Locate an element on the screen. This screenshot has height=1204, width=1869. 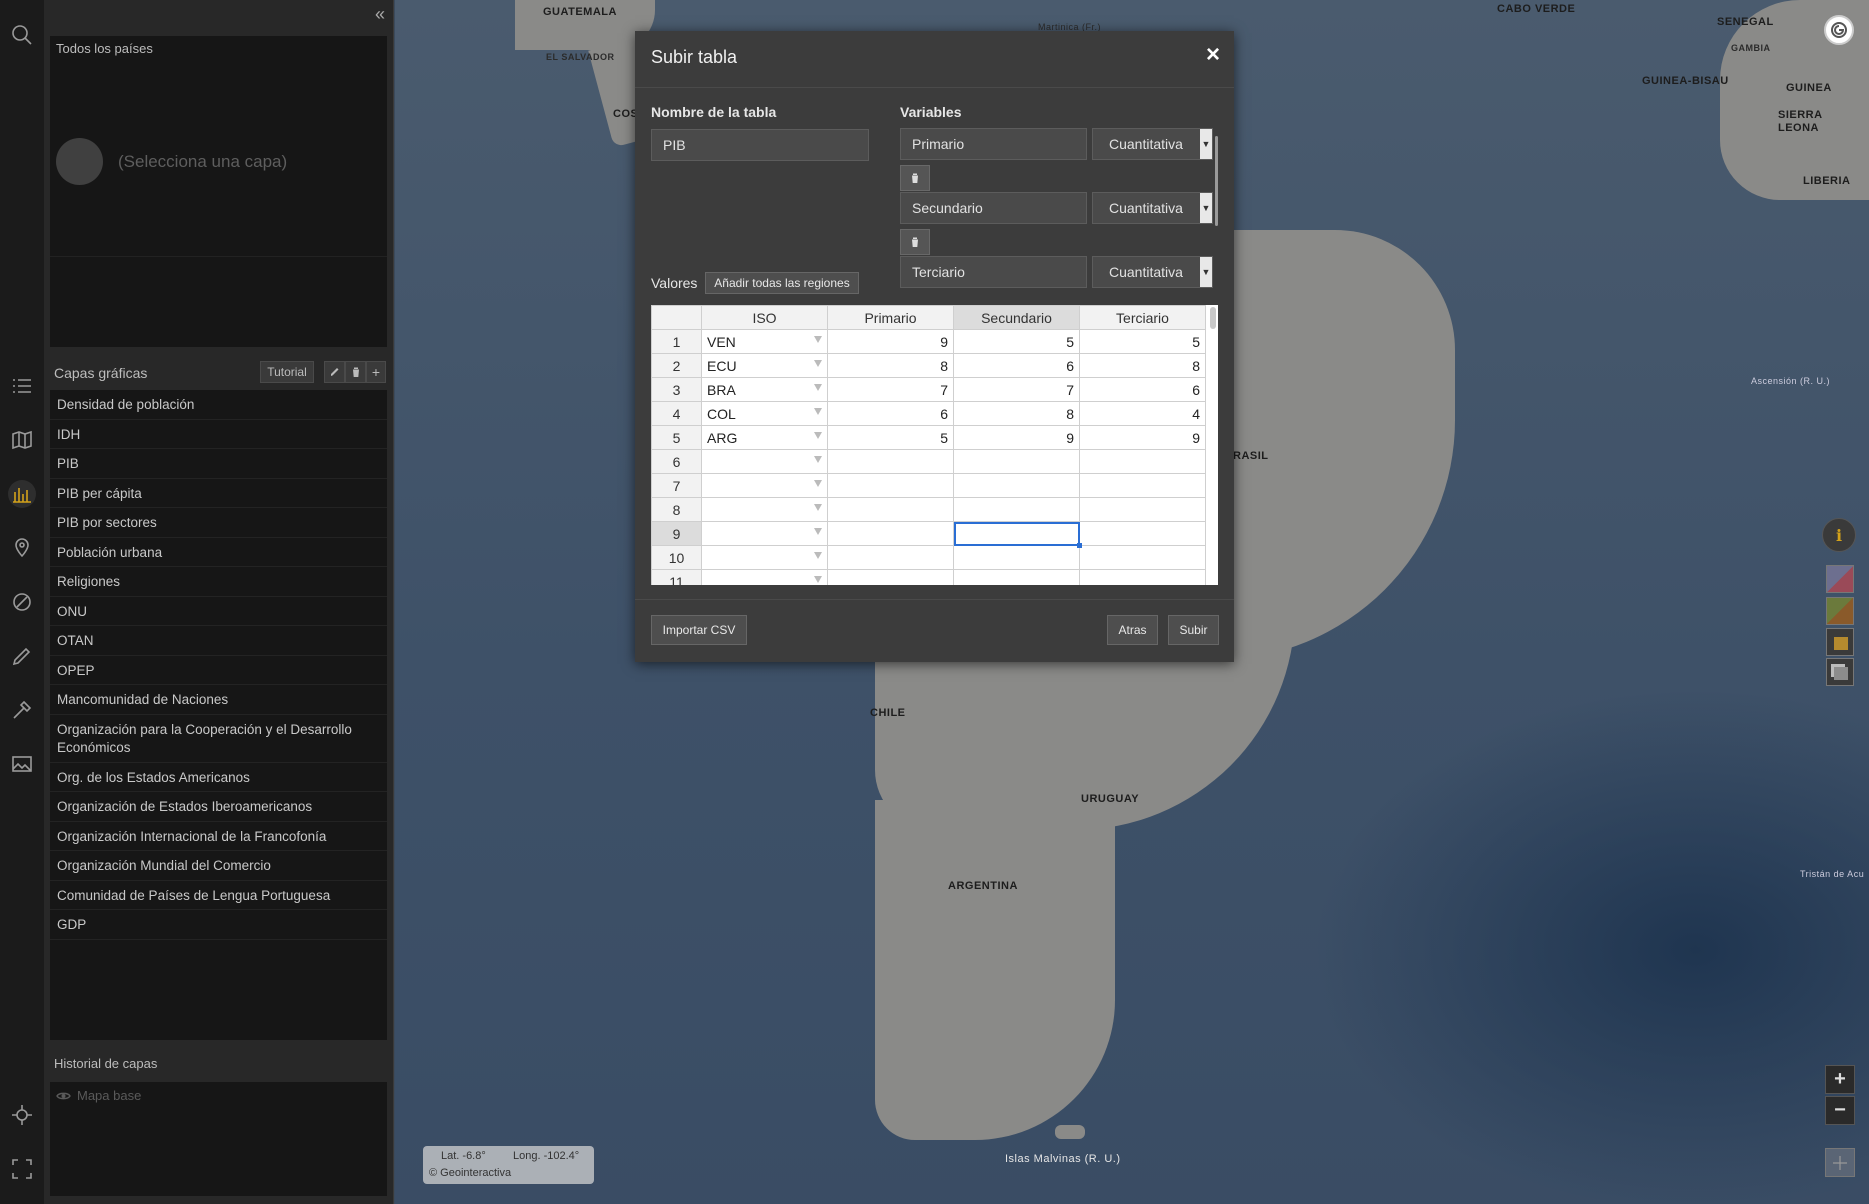
variable-name-input: Secundario is located at coordinates (993, 208).